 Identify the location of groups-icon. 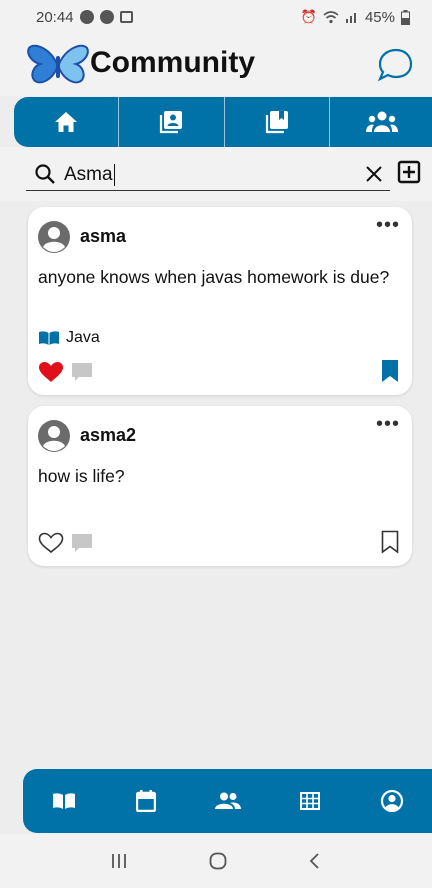
(381, 121).